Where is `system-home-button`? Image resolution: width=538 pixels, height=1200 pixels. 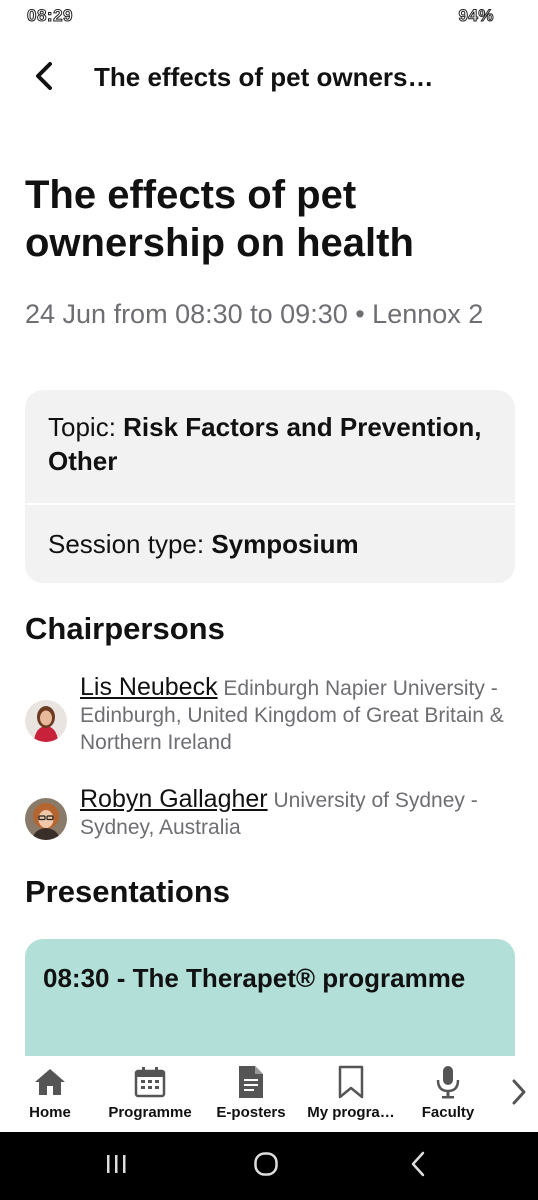
system-home-button is located at coordinates (266, 1166).